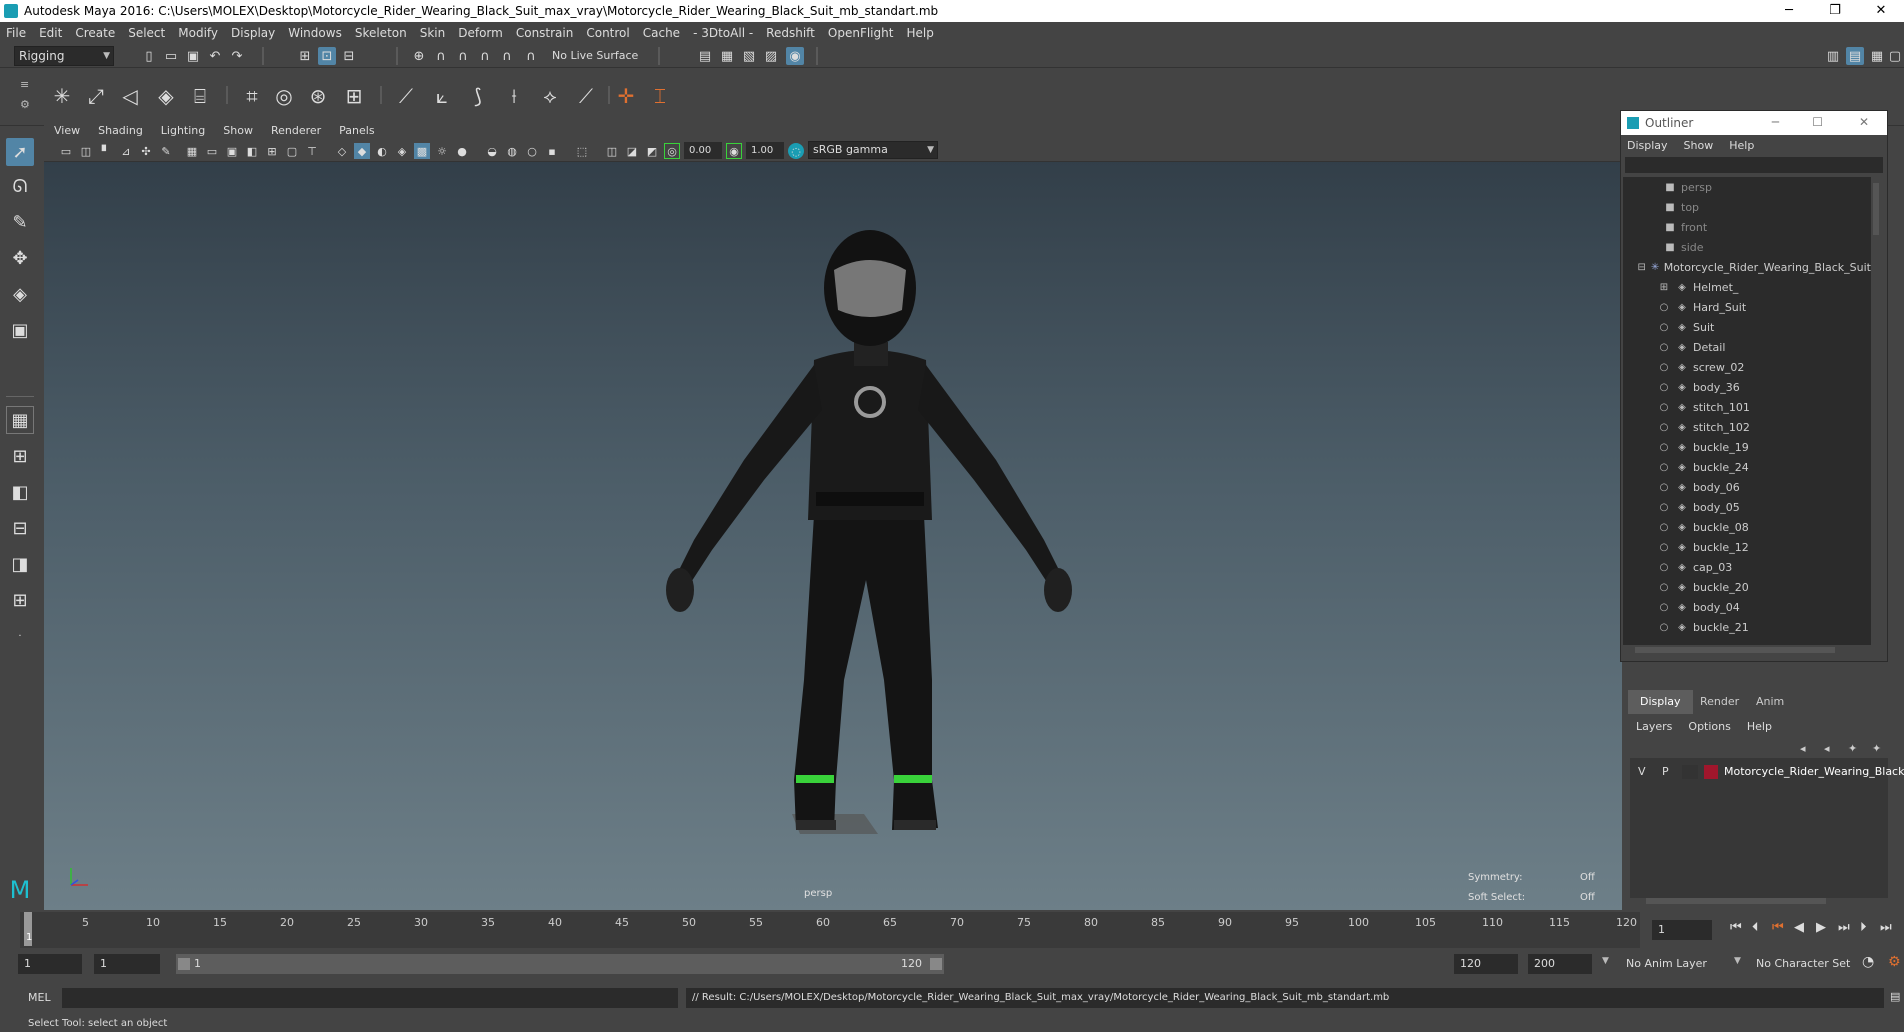  What do you see at coordinates (67, 130) in the screenshot?
I see `viewport-menu-view: View` at bounding box center [67, 130].